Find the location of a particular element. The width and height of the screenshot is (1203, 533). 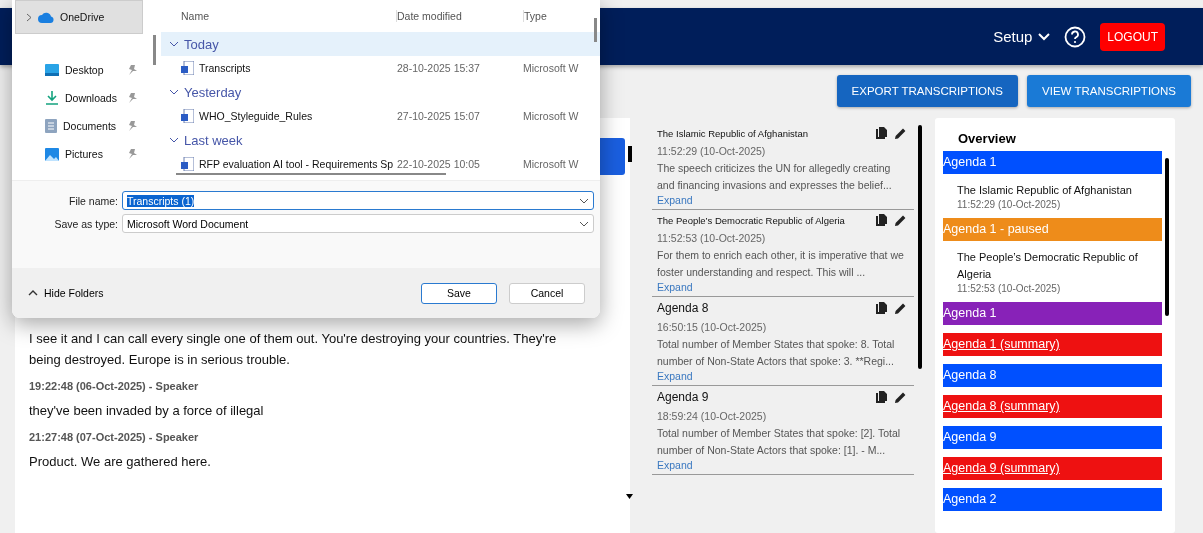

speaker-time: 11:52:29 (10-Oct-2025) is located at coordinates (1009, 204).